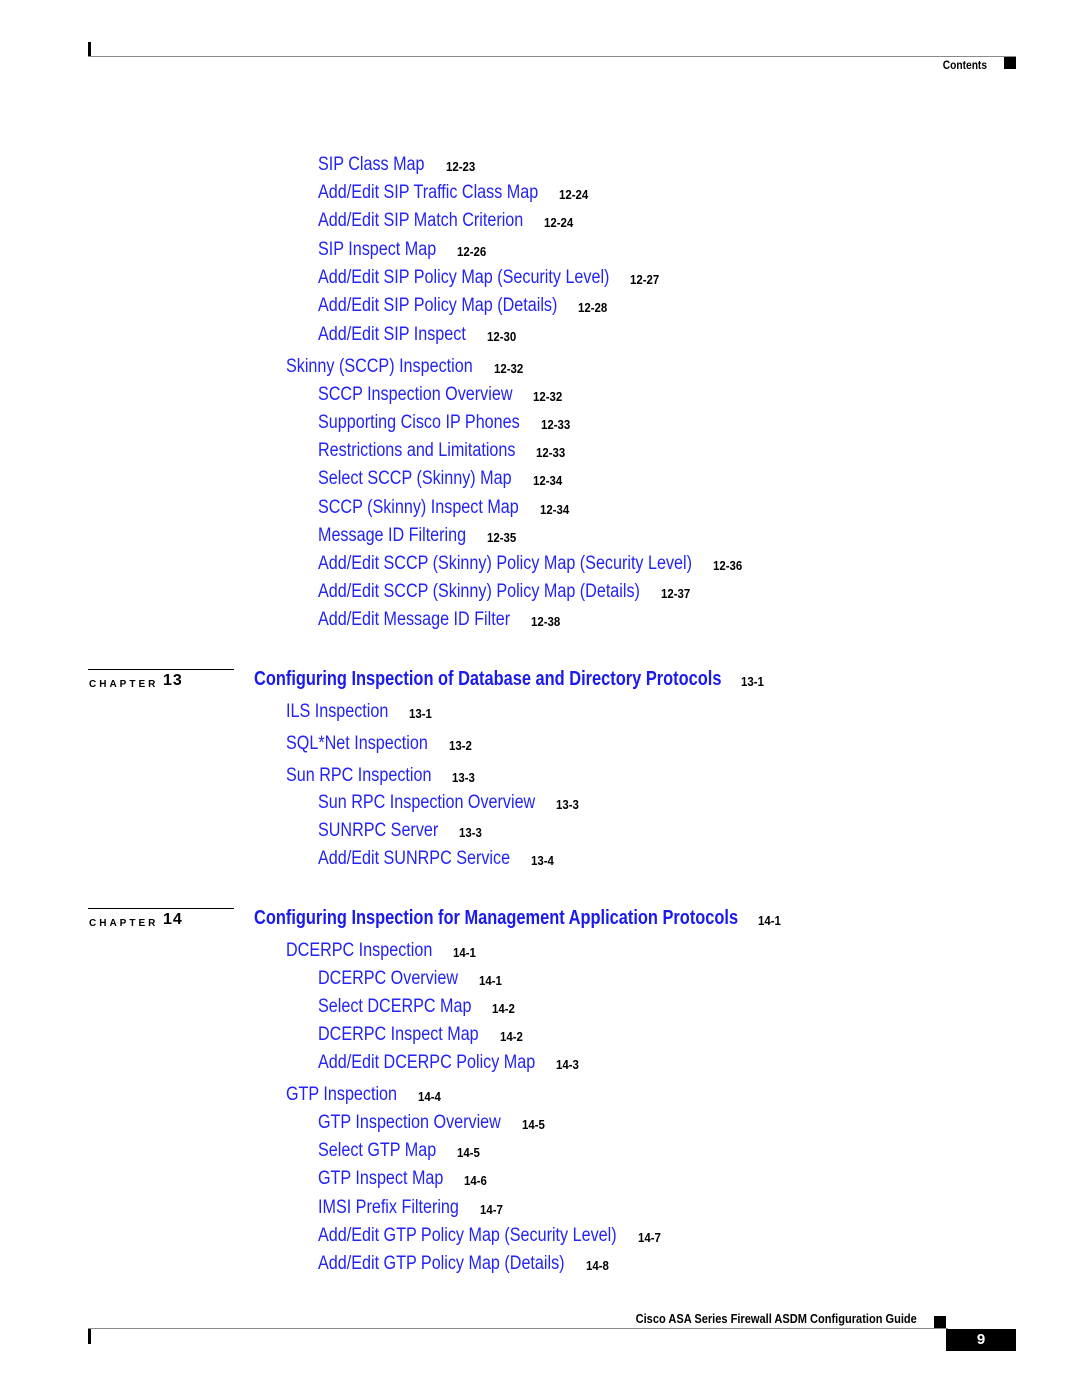 The width and height of the screenshot is (1080, 1397). I want to click on toc-entry-title: Add/Edit SUNRPC Service, so click(414, 859).